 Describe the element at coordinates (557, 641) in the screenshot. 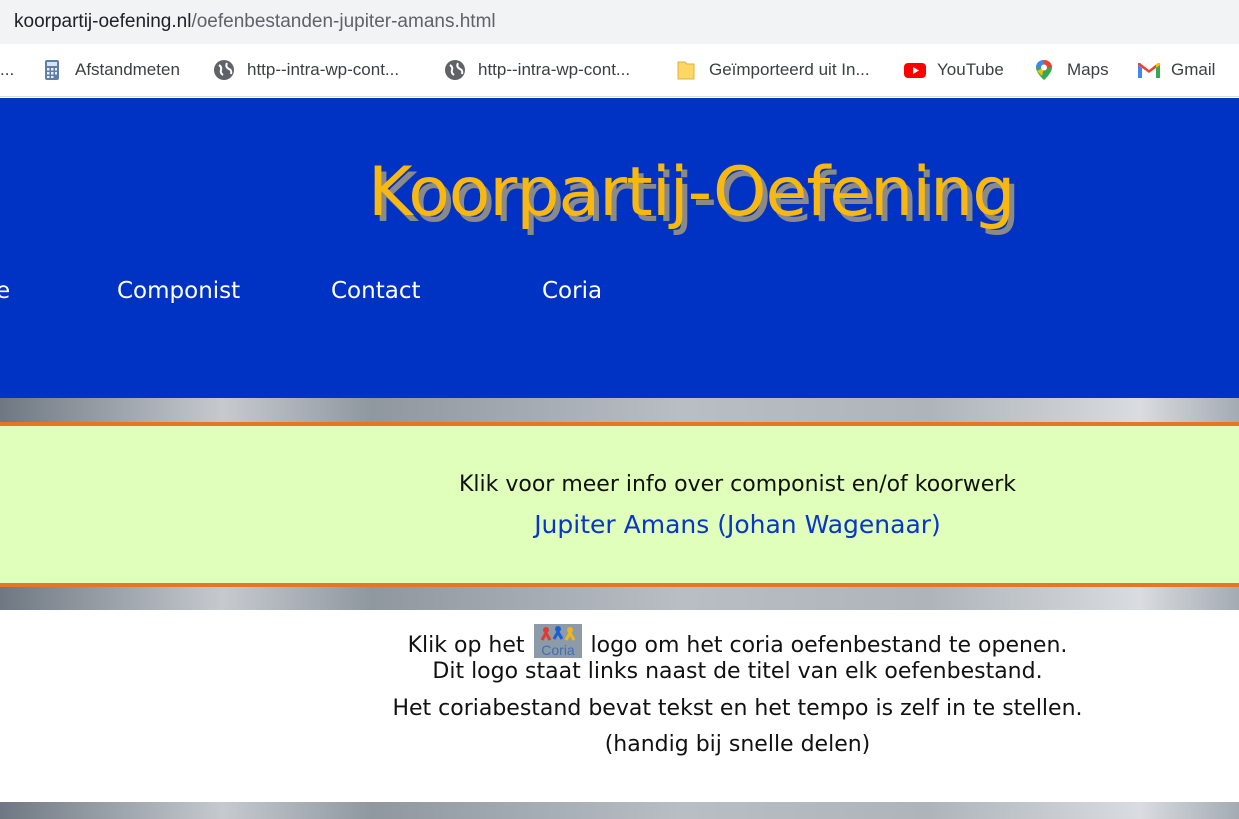

I see `coria-logo-icon: Coria` at that location.